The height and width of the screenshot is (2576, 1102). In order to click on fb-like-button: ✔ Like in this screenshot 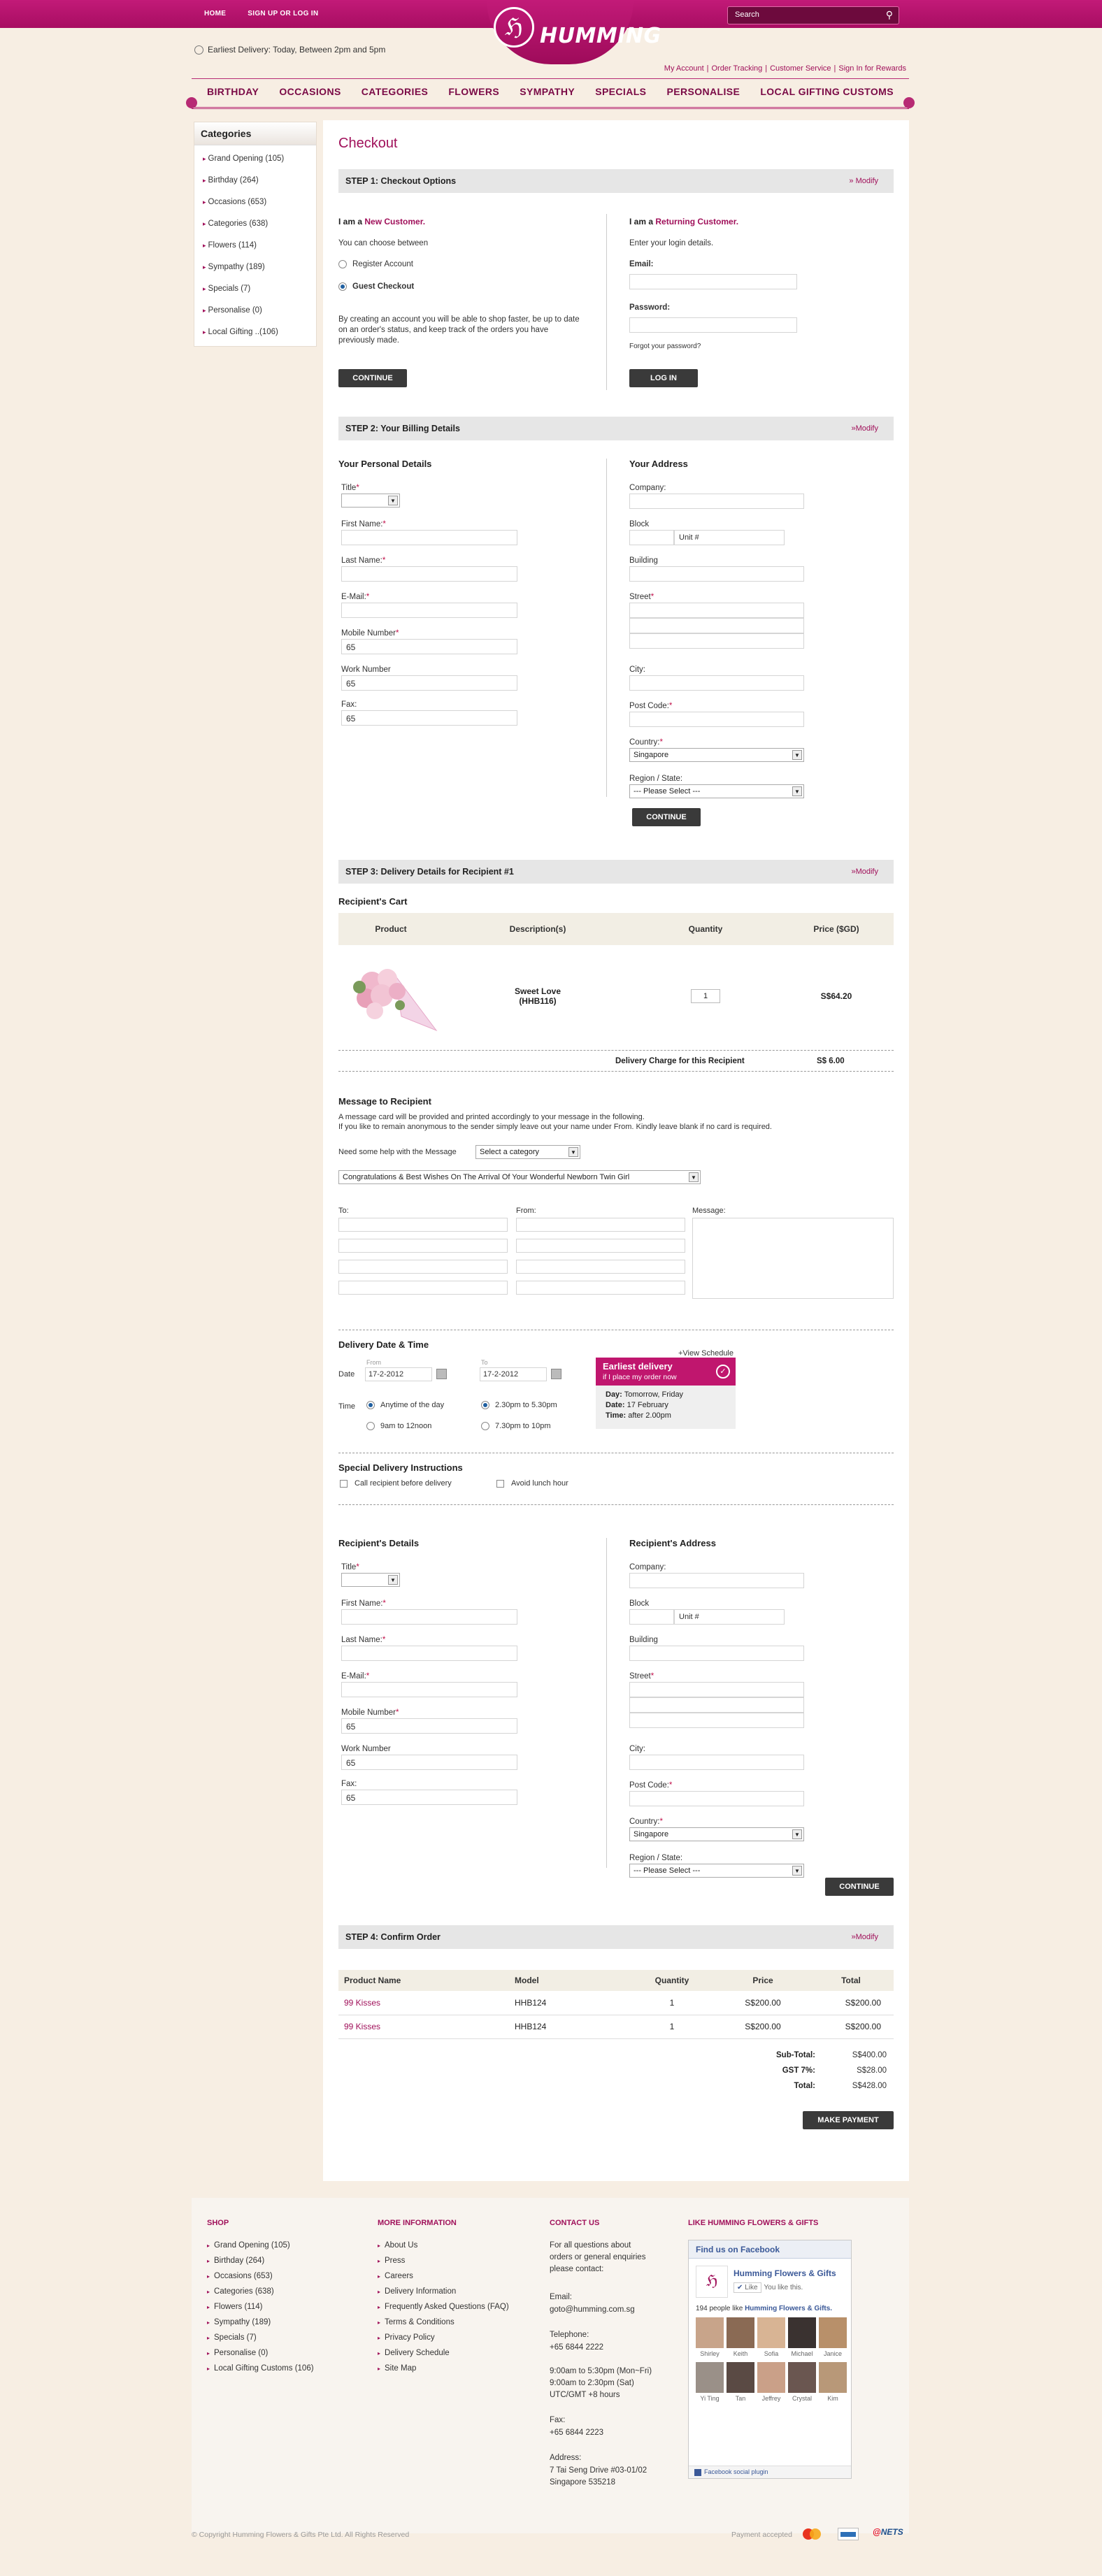, I will do `click(747, 2287)`.